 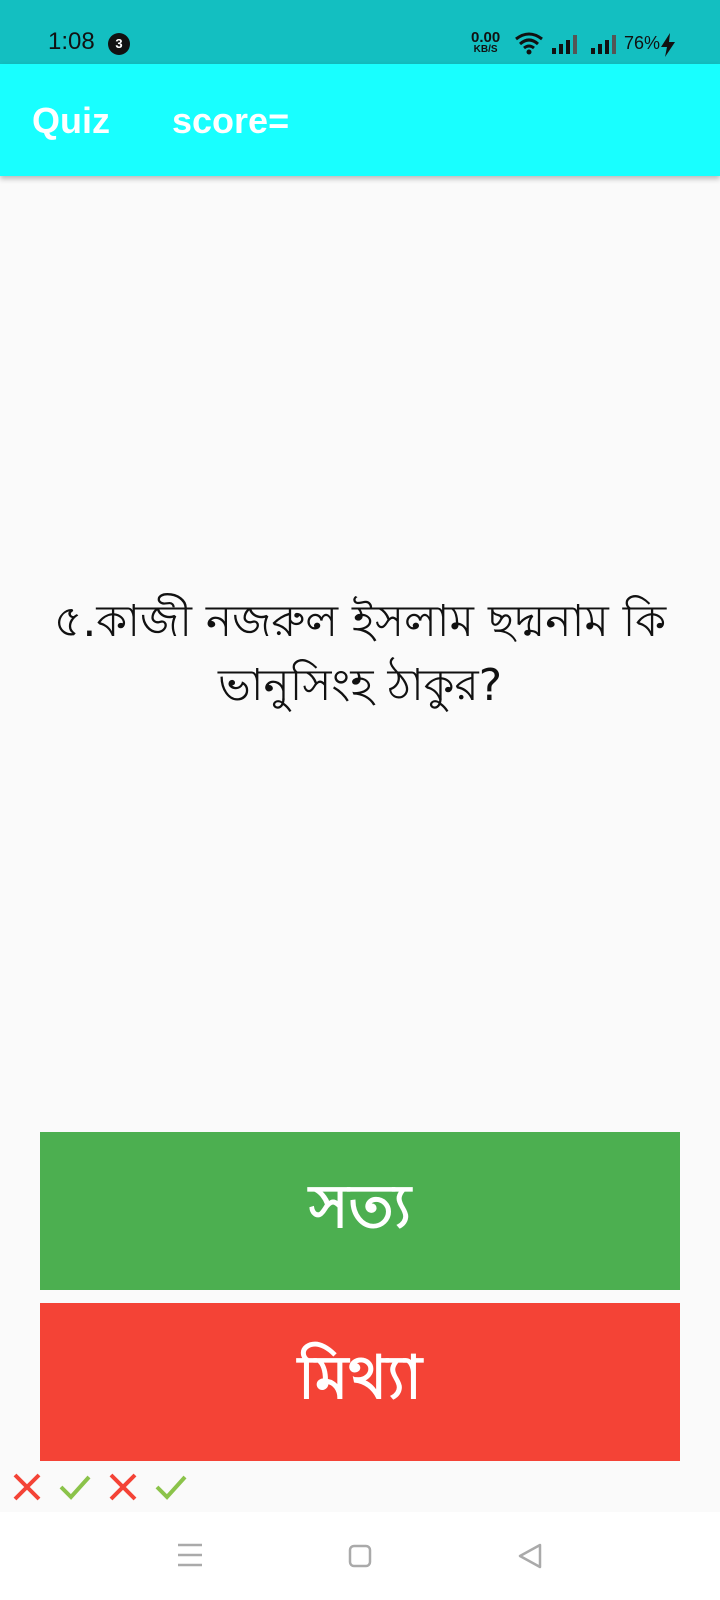 I want to click on network-speed-value: 0.00, so click(x=486, y=37).